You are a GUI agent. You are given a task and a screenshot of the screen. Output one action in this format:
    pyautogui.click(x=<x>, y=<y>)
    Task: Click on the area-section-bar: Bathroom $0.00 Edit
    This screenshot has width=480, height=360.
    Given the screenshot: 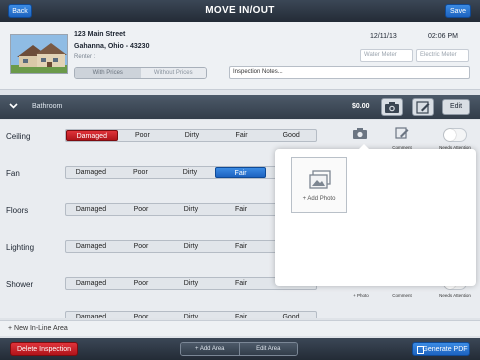 What is the action you would take?
    pyautogui.click(x=240, y=107)
    